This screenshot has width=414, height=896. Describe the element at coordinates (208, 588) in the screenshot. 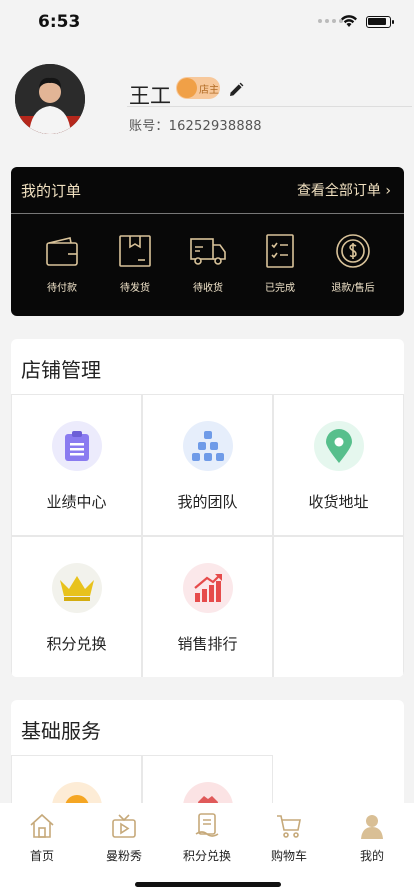

I see `trending-chart-icon` at that location.